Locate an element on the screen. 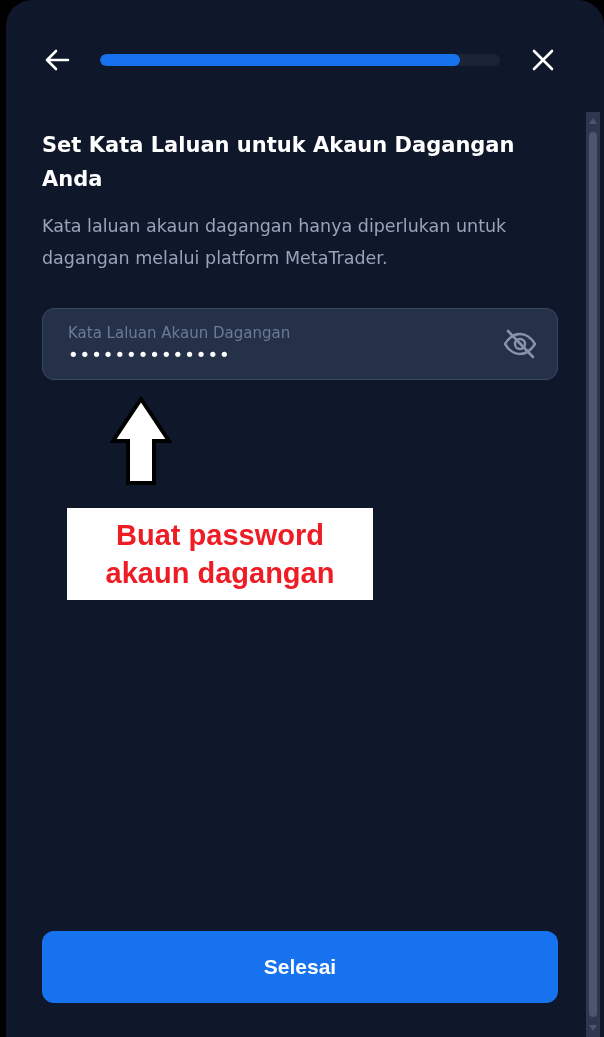  password-field: Kata Laluan Akaun Dagangan •••••••••••••• is located at coordinates (300, 344).